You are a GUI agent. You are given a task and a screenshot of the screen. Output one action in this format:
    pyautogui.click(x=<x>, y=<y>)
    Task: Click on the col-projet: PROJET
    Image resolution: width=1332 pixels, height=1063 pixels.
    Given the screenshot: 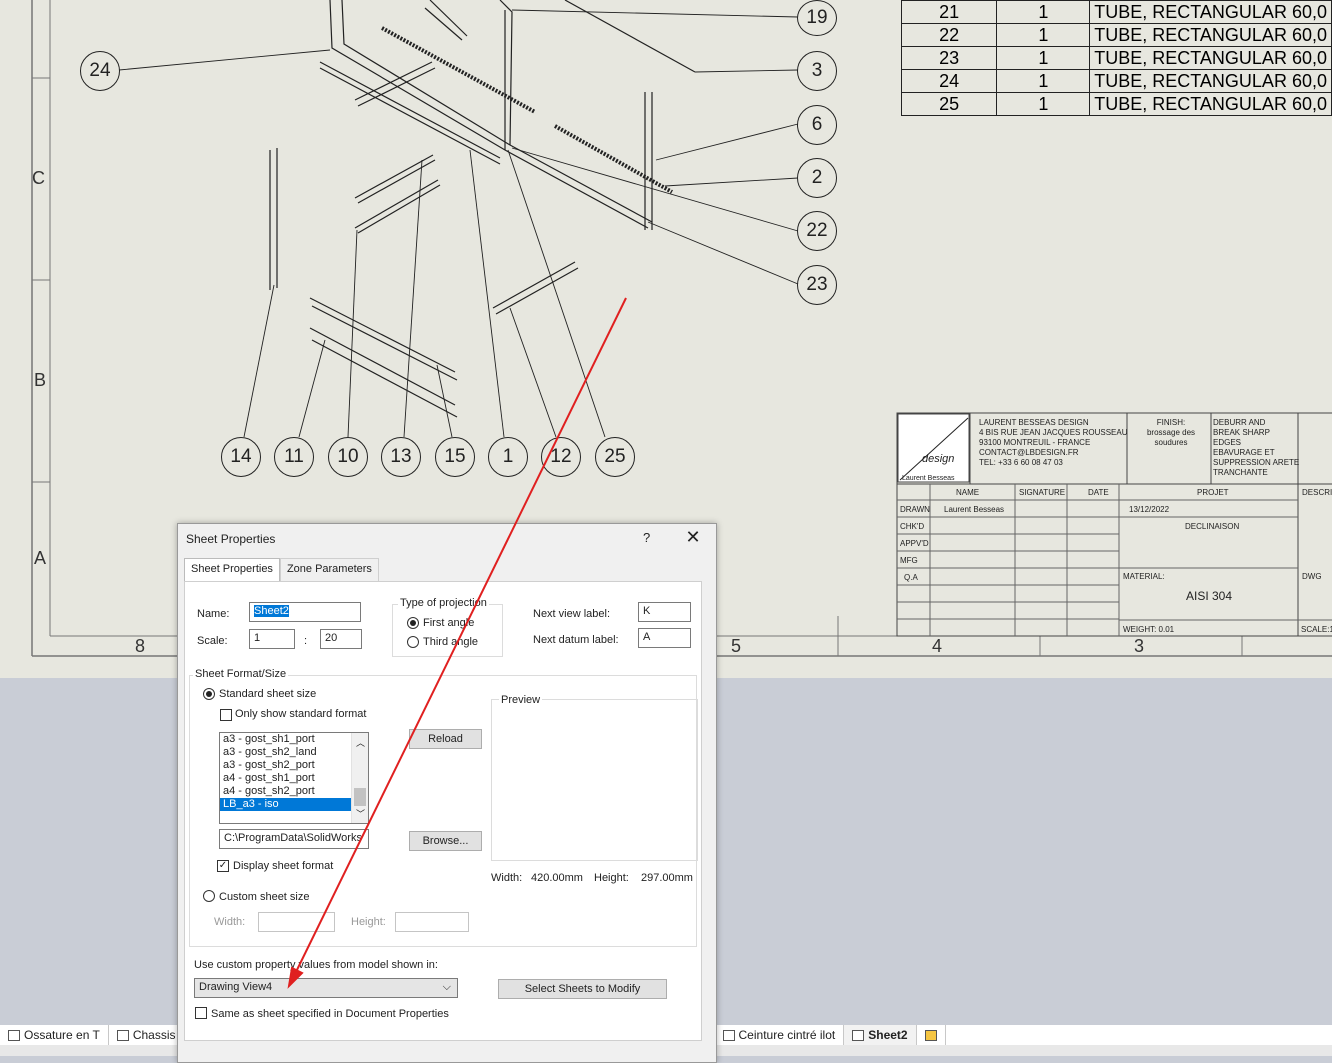 What is the action you would take?
    pyautogui.click(x=1213, y=492)
    